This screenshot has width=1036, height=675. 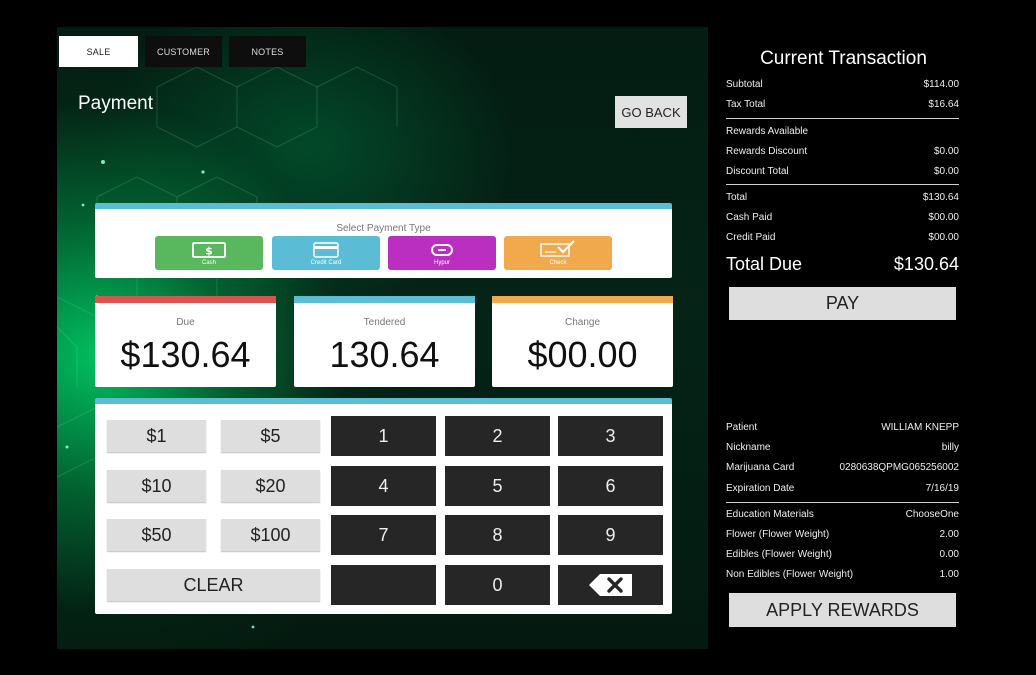 What do you see at coordinates (842, 534) in the screenshot?
I see `flower-row: Flower (Flower Weight) 2.00` at bounding box center [842, 534].